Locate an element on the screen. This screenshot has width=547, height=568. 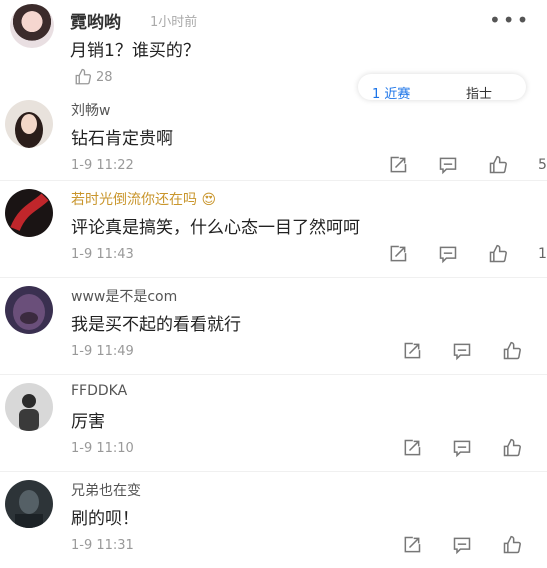
reply-text: 钻石肯定贵啊 is located at coordinates (122, 139).